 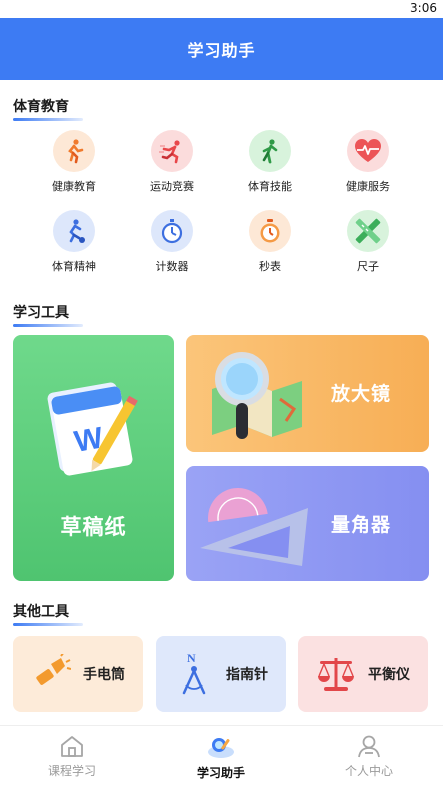 What do you see at coordinates (257, 395) in the screenshot?
I see `magnifier-icon` at bounding box center [257, 395].